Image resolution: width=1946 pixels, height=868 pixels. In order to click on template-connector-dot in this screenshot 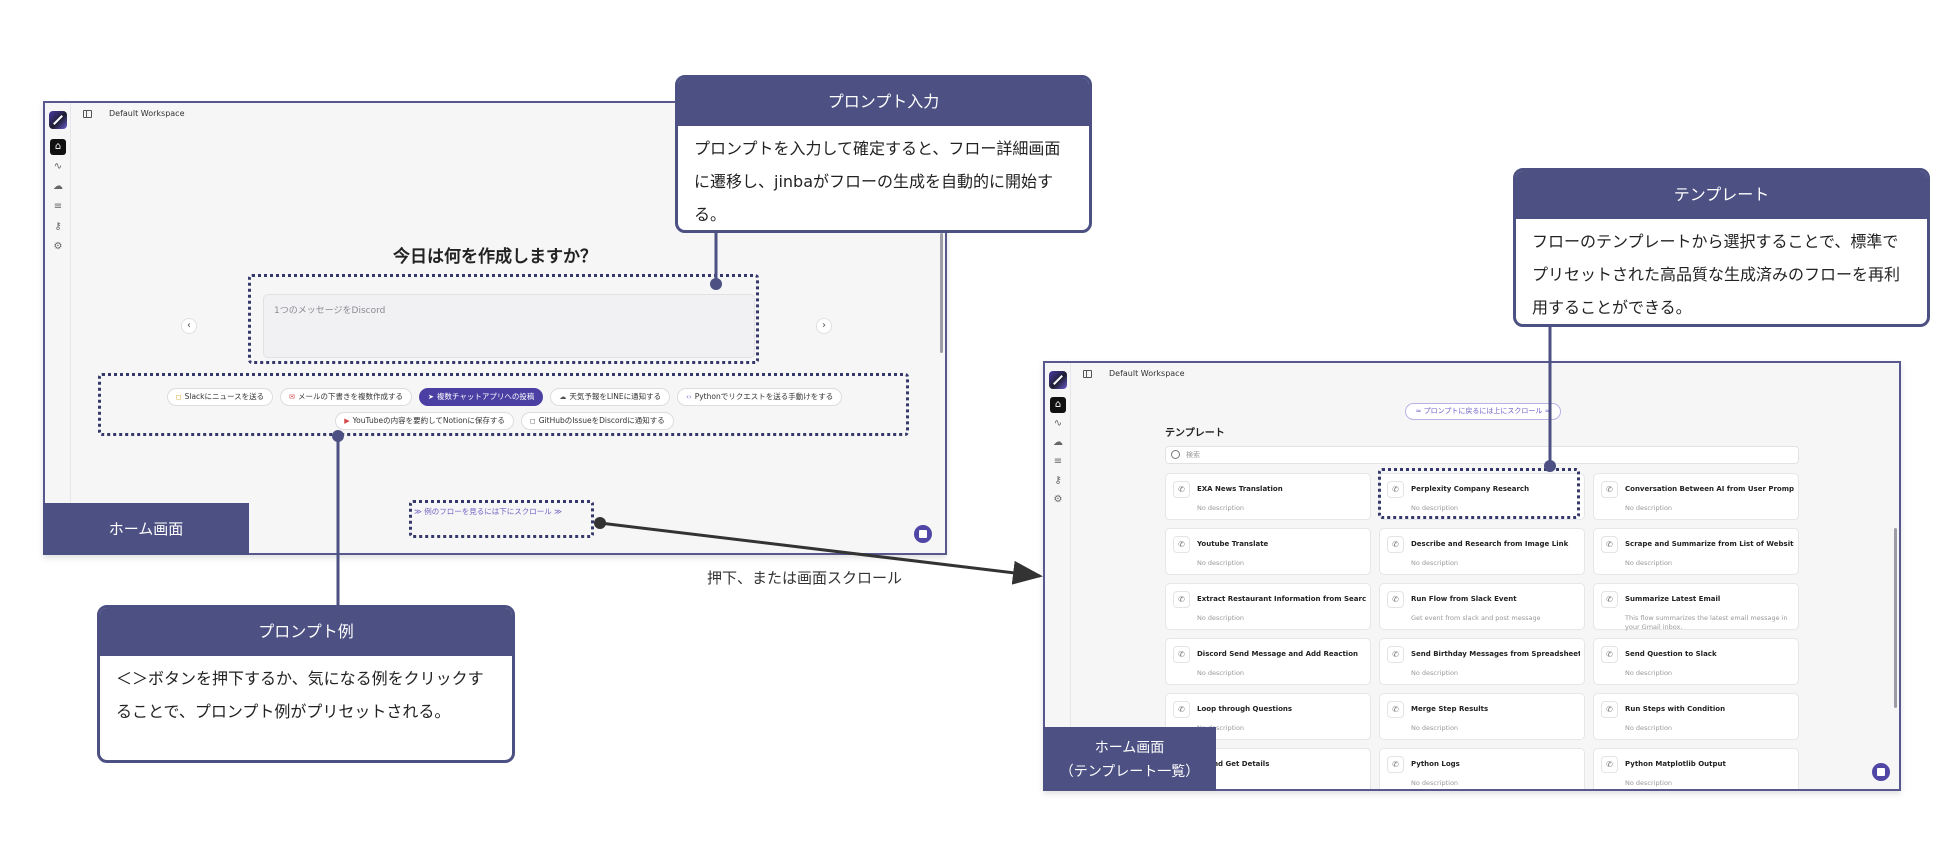, I will do `click(1550, 466)`.